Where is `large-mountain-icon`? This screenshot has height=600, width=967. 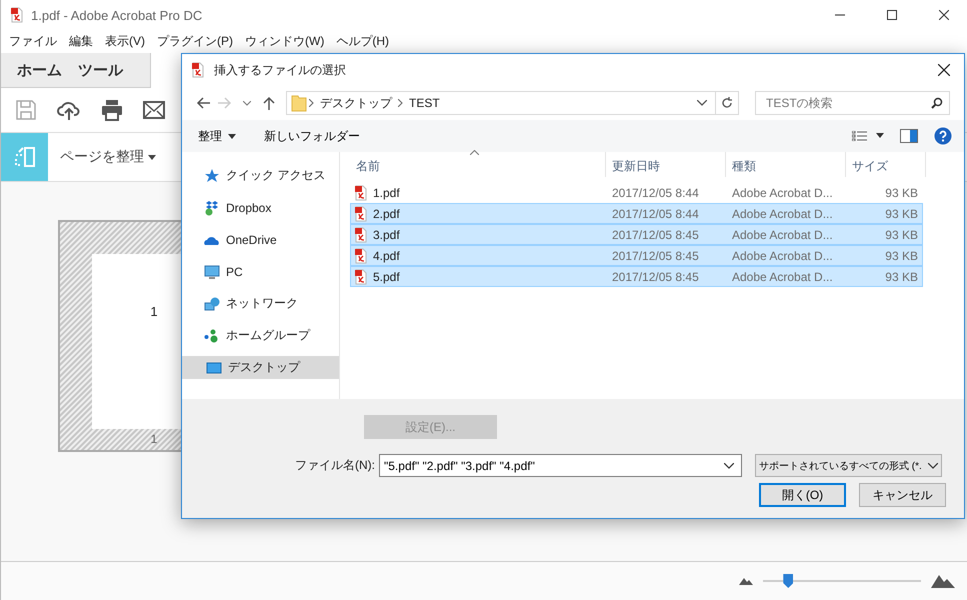 large-mountain-icon is located at coordinates (943, 581).